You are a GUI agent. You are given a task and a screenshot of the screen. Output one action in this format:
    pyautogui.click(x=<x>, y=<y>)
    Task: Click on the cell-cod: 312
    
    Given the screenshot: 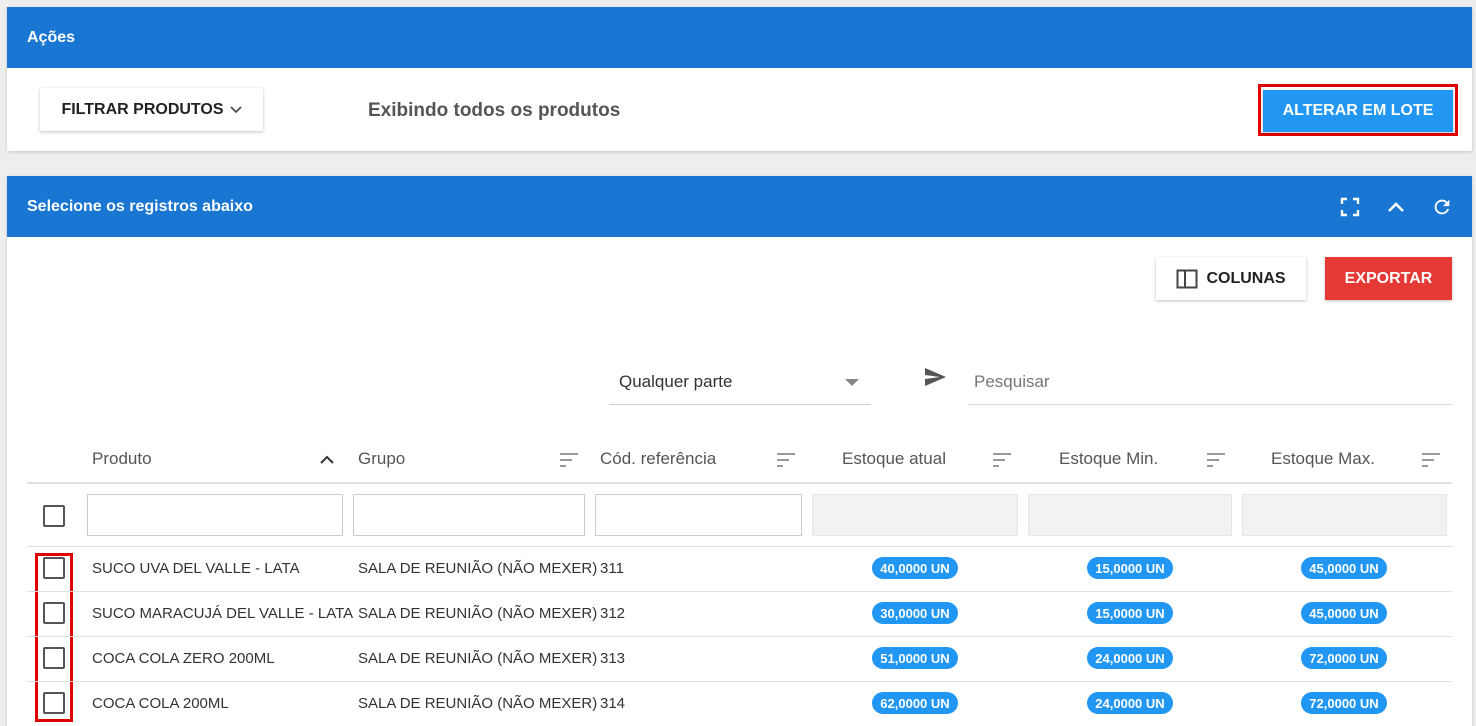 What is the action you would take?
    pyautogui.click(x=613, y=613)
    